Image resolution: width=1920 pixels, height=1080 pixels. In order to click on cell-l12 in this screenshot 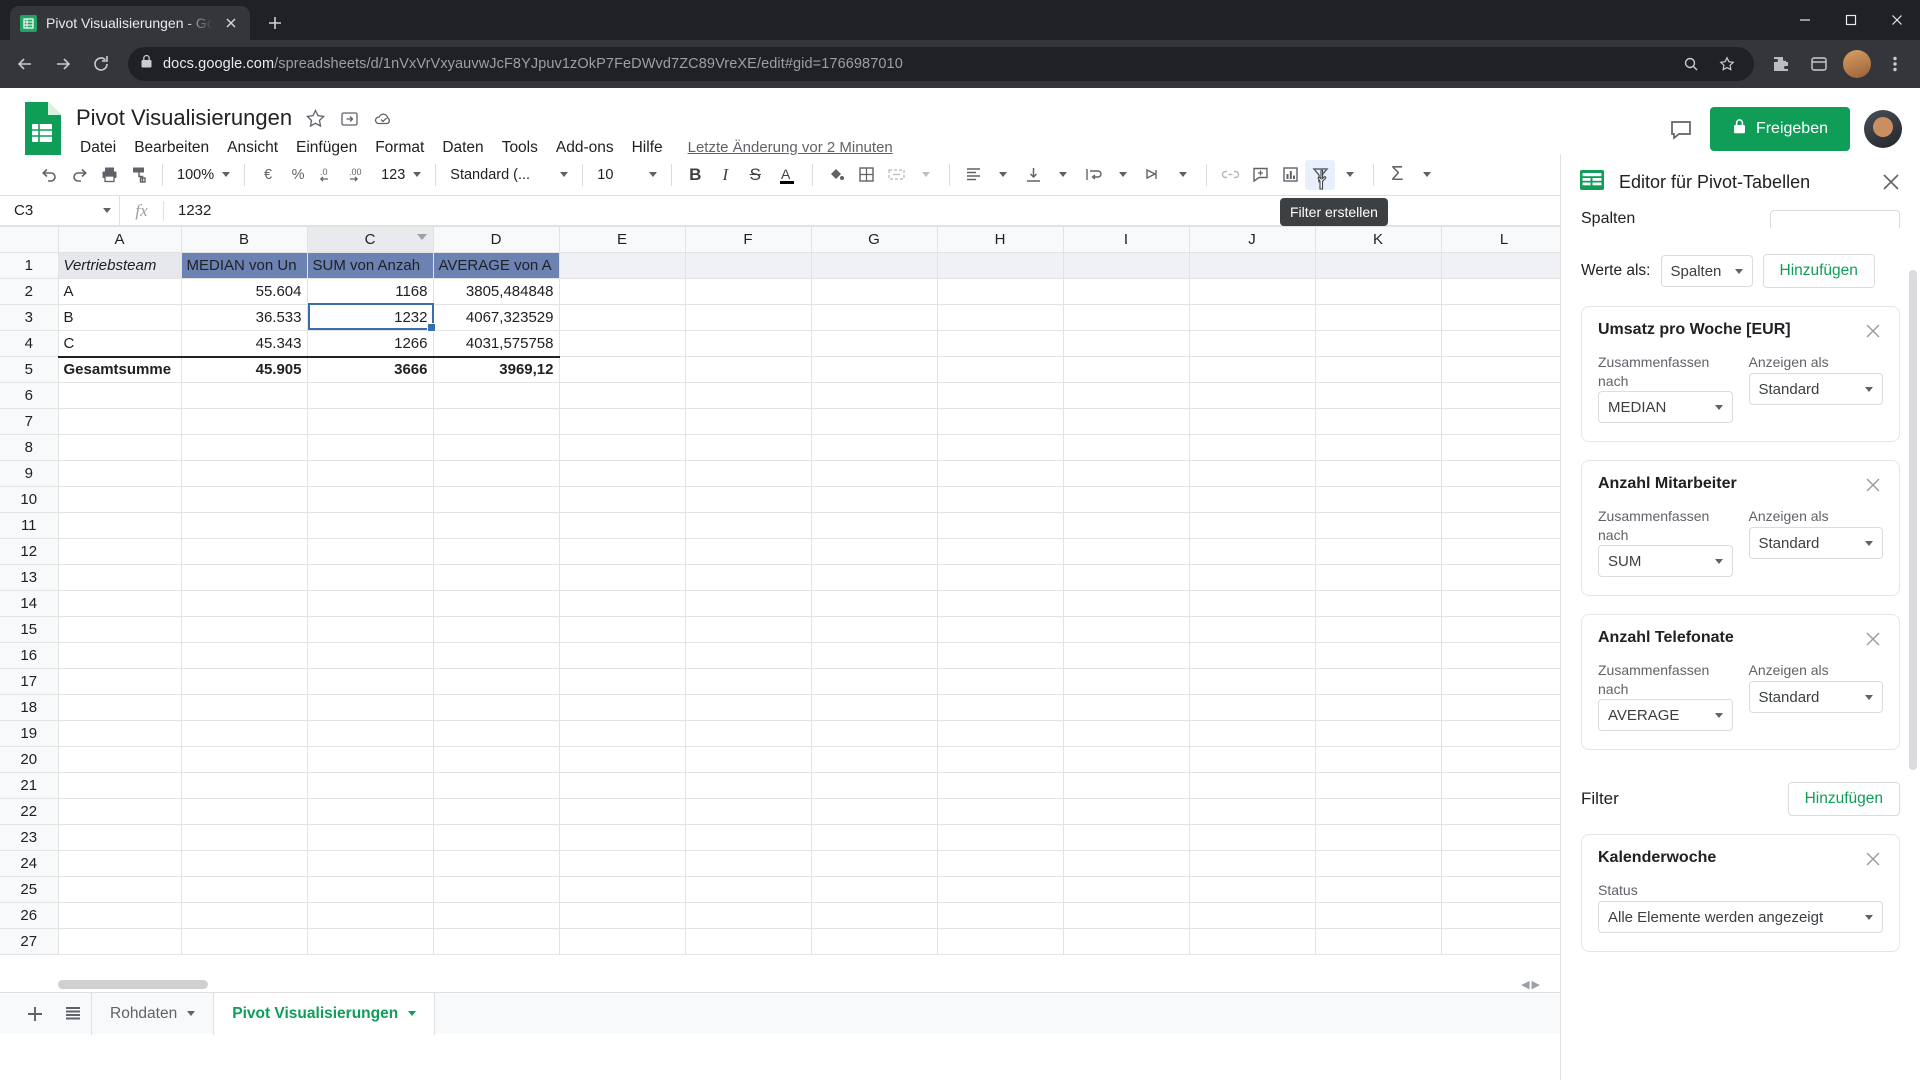, I will do `click(1504, 551)`.